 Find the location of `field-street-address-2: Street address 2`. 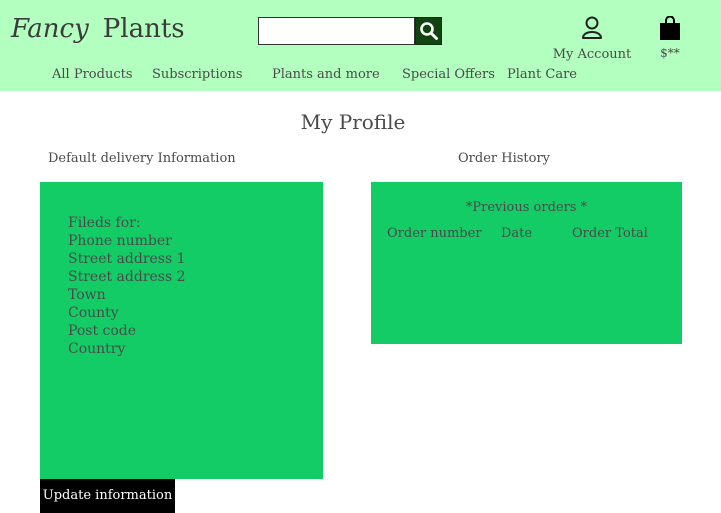

field-street-address-2: Street address 2 is located at coordinates (127, 277).